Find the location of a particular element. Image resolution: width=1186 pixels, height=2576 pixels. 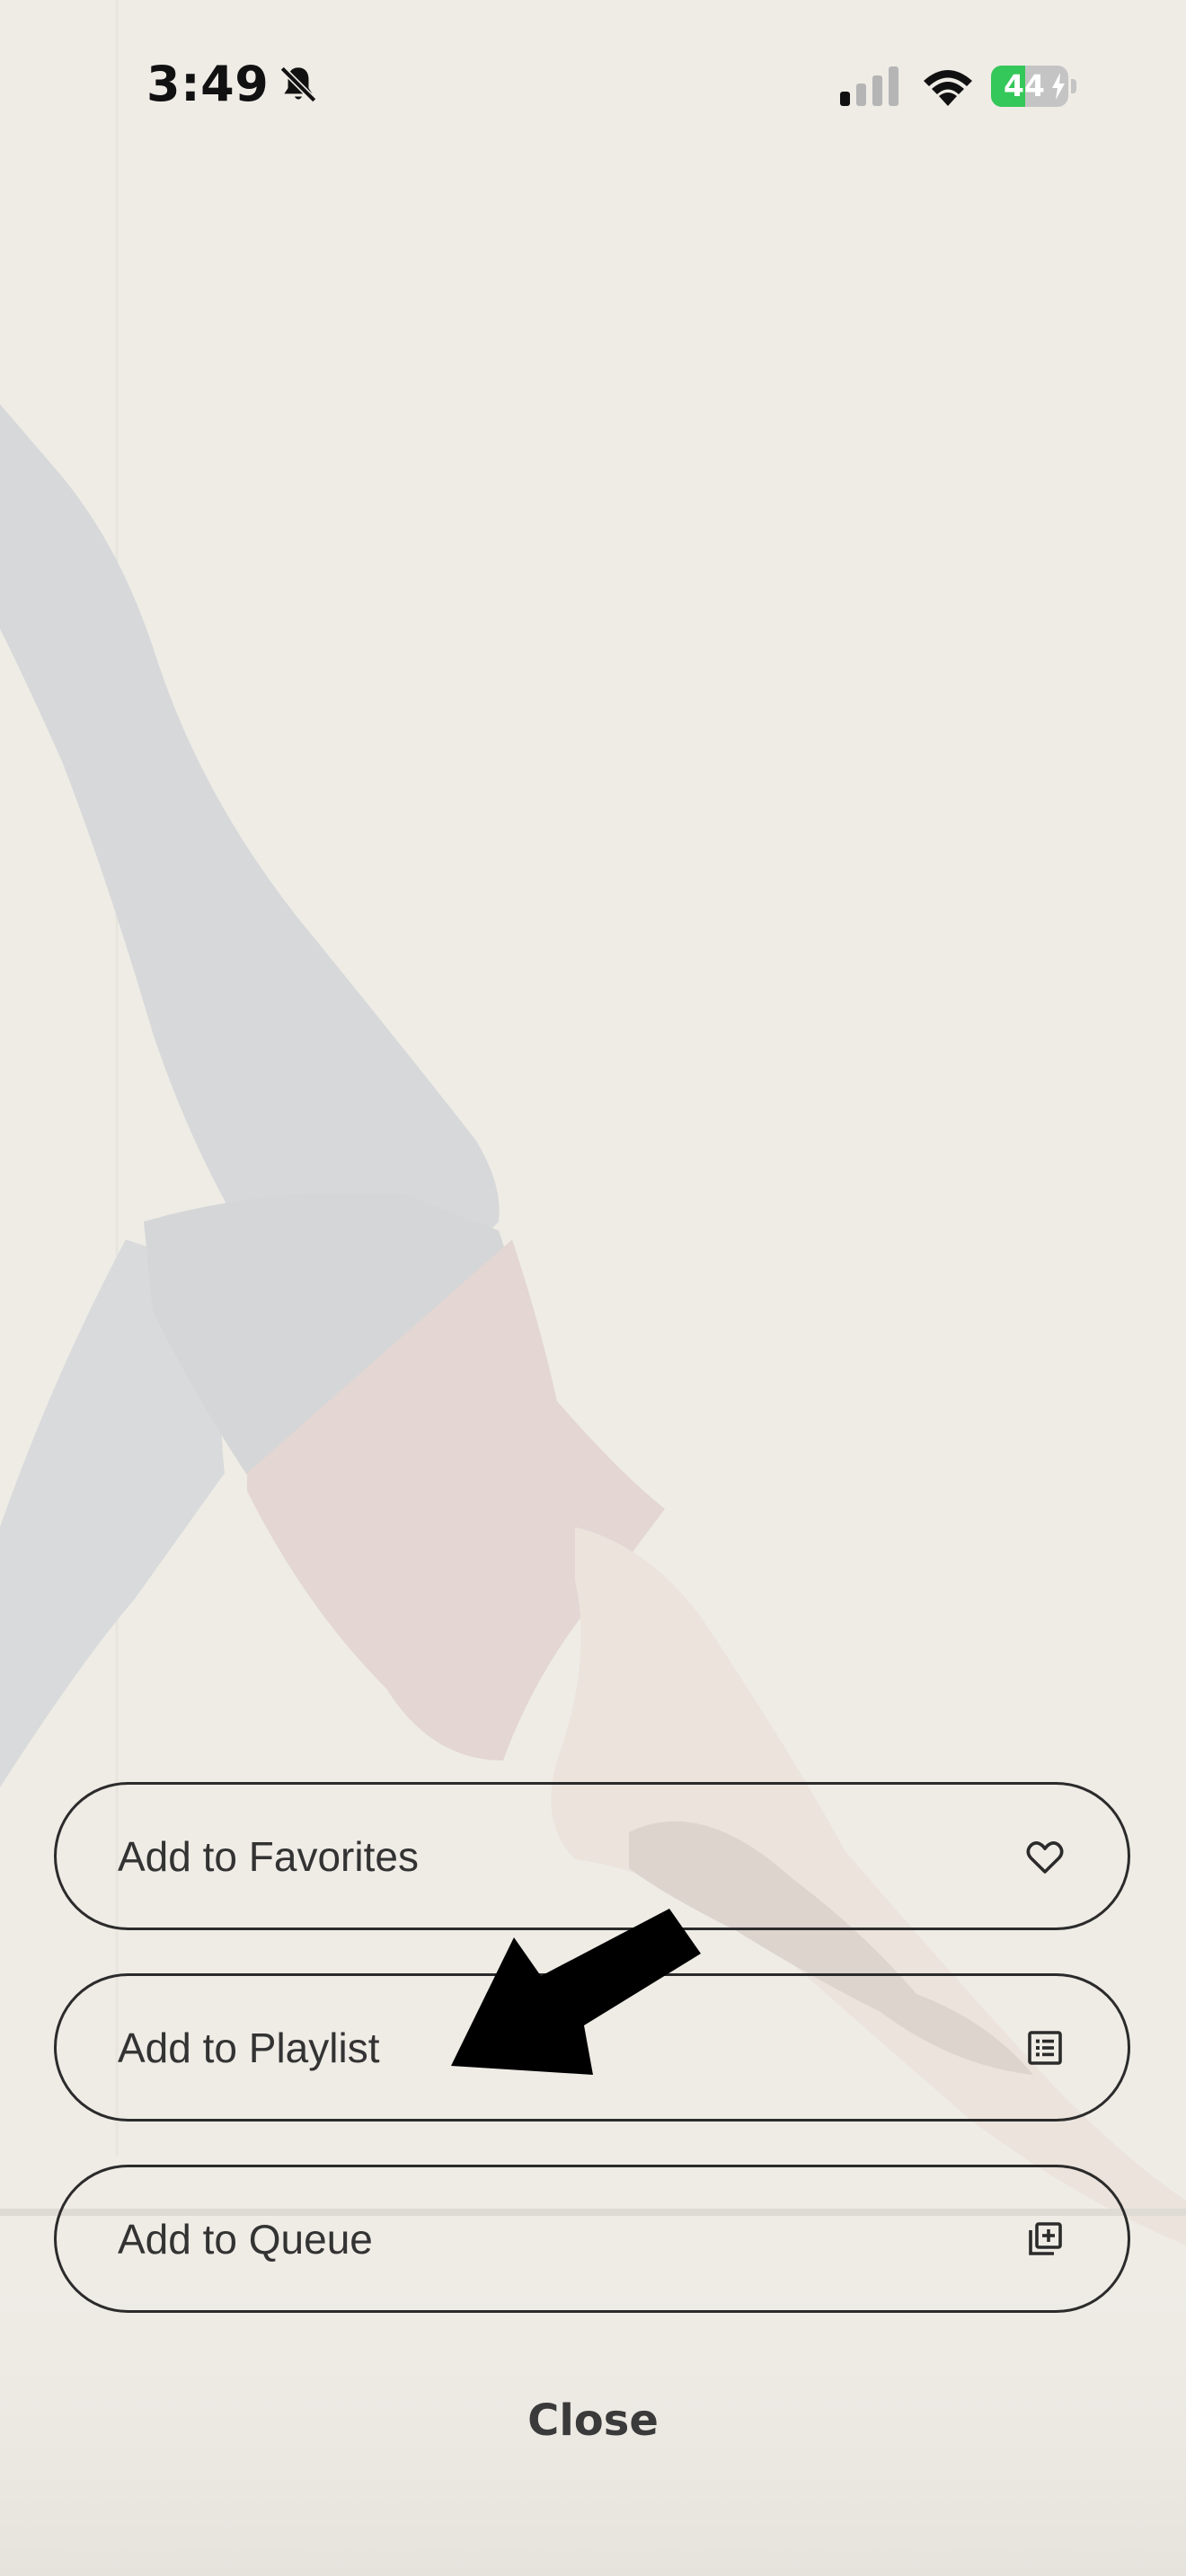

battery-body: 44 is located at coordinates (1029, 86).